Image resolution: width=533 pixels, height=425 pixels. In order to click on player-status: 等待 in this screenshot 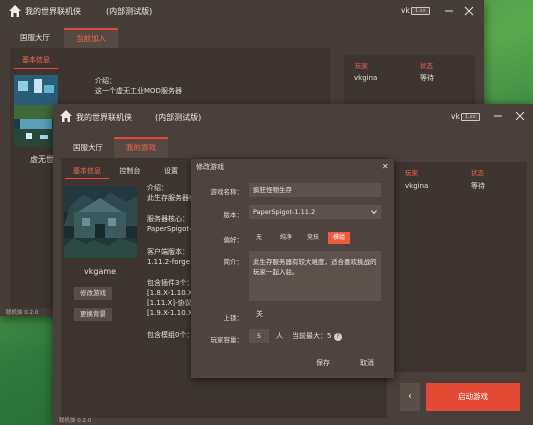, I will do `click(478, 186)`.